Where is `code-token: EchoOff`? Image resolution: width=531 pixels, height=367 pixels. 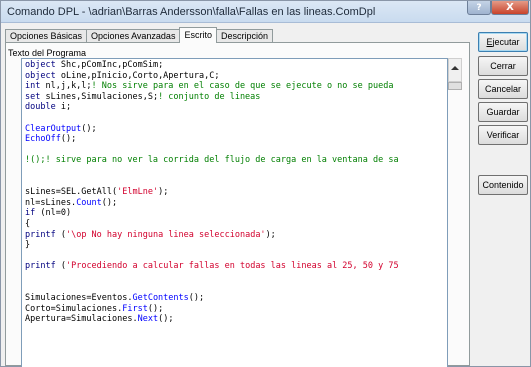
code-token: EchoOff is located at coordinates (43, 139).